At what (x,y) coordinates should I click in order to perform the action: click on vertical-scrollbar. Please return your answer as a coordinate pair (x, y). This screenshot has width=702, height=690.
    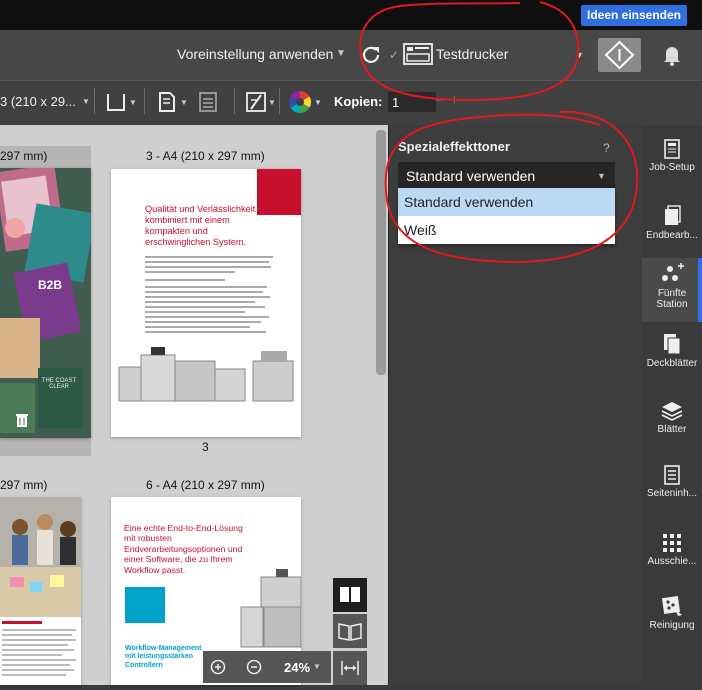
    Looking at the image, I should click on (381, 252).